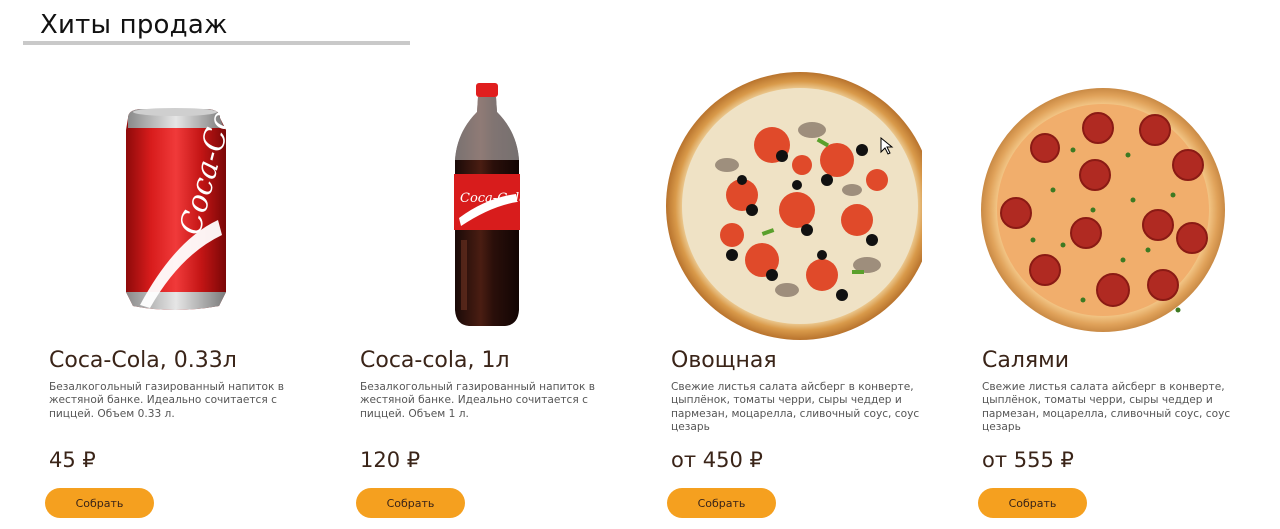 Image resolution: width=1280 pixels, height=529 pixels. What do you see at coordinates (717, 460) in the screenshot?
I see `product-price: от 450 ₽` at bounding box center [717, 460].